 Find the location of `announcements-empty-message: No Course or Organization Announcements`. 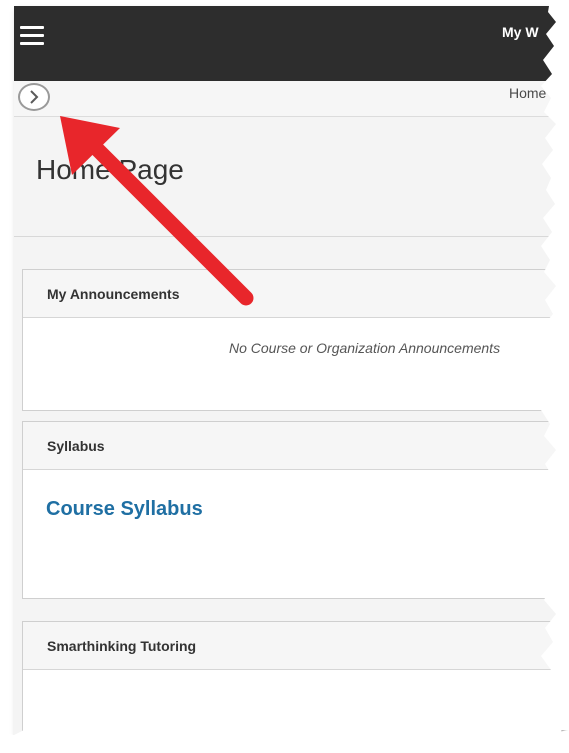

announcements-empty-message: No Course or Organization Announcements is located at coordinates (365, 348).